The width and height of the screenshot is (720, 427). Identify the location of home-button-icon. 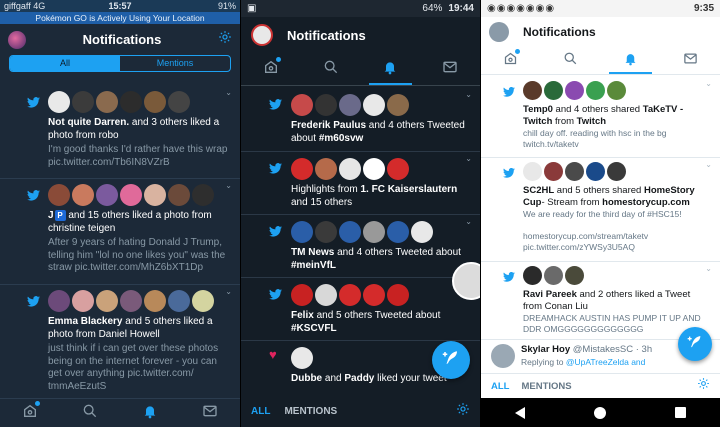
(599, 412).